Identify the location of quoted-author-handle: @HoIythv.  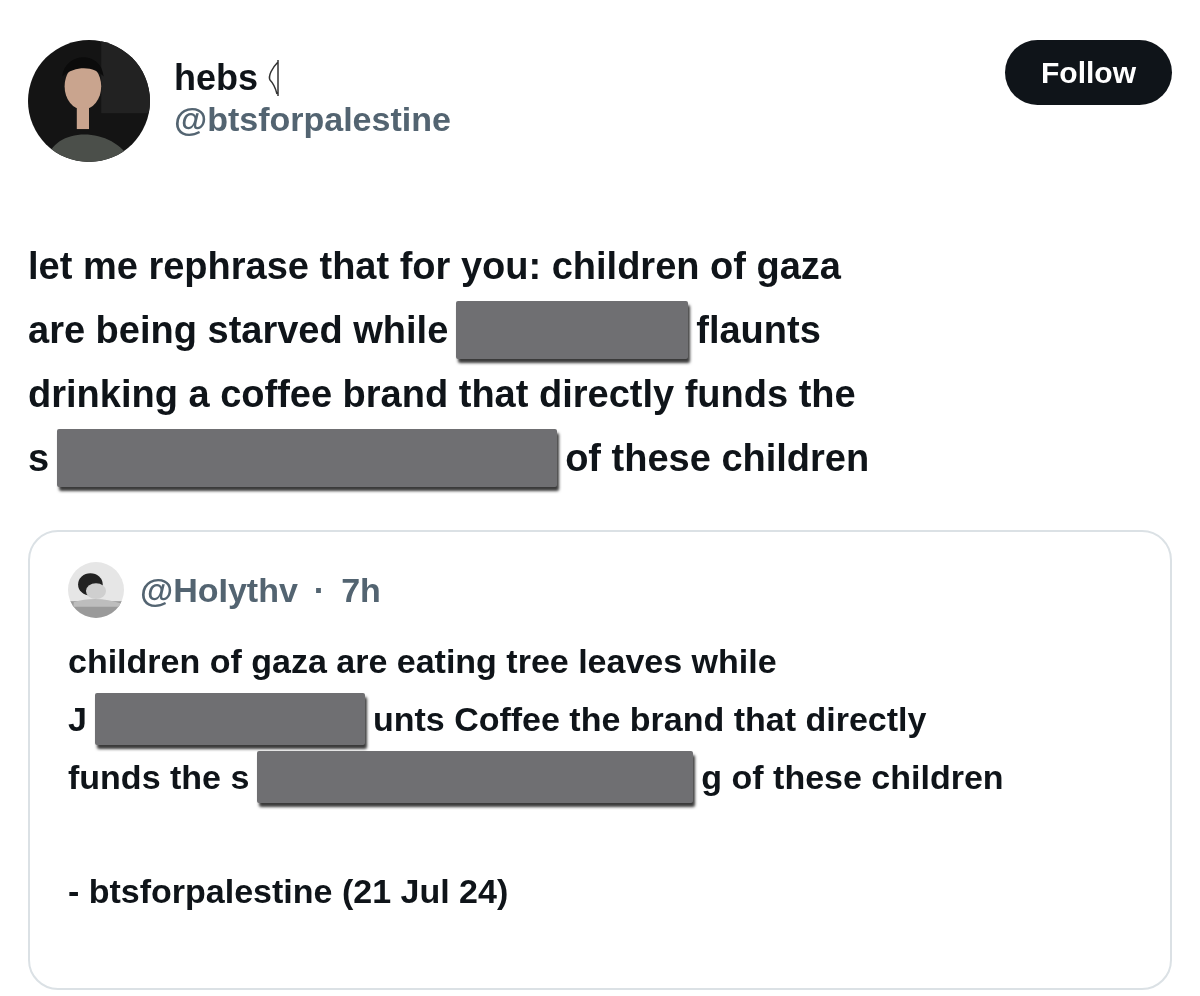
(219, 590).